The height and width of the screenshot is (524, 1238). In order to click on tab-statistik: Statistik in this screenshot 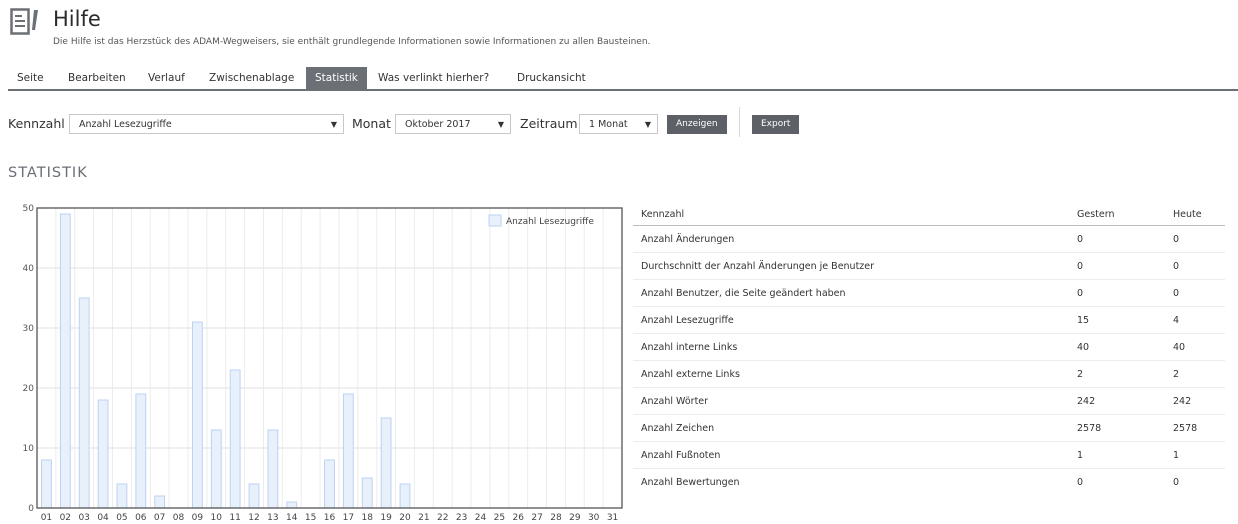, I will do `click(336, 78)`.